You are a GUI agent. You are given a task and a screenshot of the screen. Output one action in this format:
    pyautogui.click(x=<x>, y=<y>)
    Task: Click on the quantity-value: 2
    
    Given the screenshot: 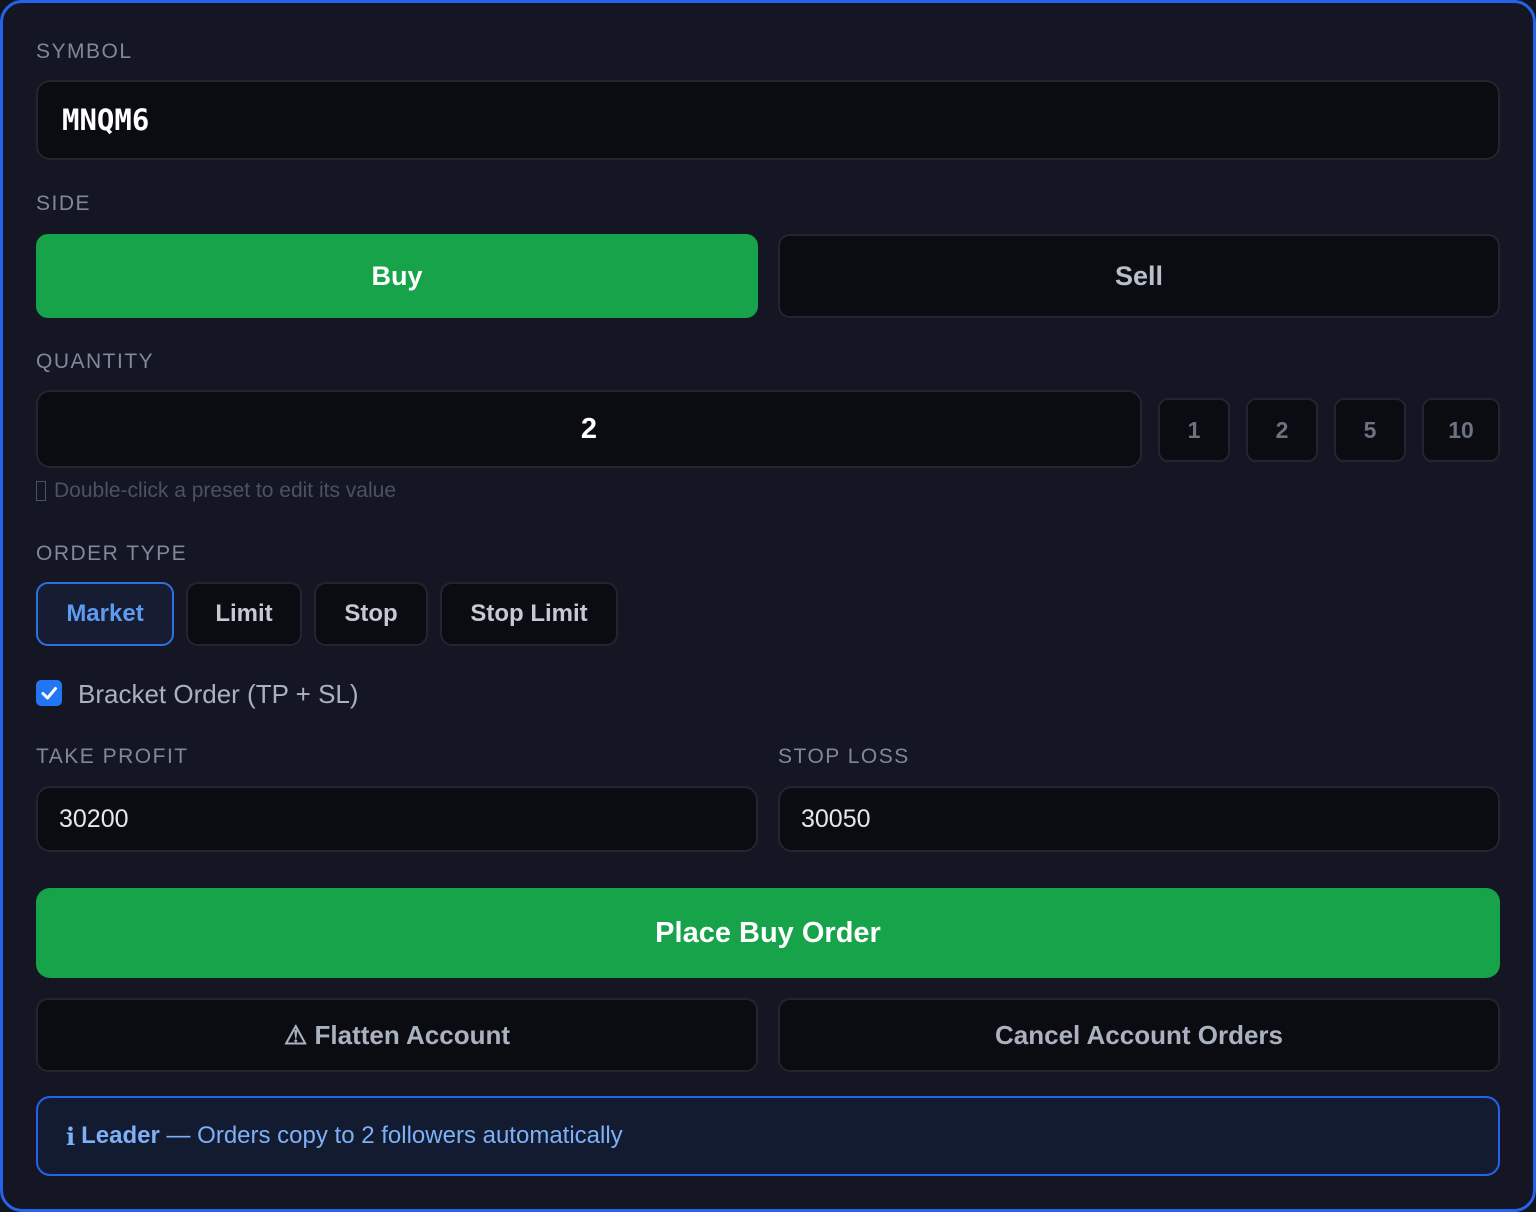 What is the action you would take?
    pyautogui.click(x=589, y=428)
    